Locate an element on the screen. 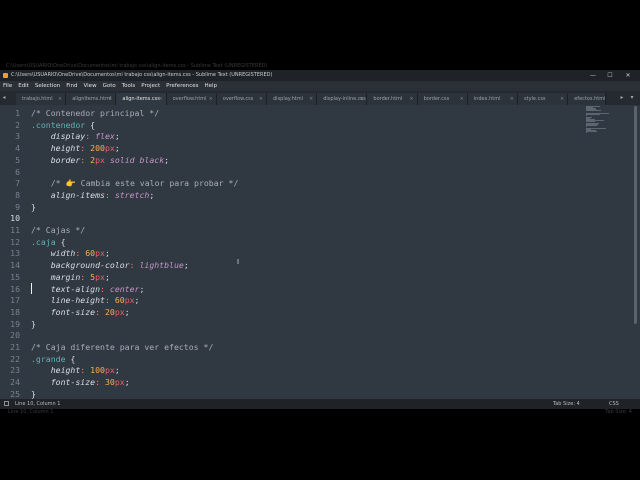 The width and height of the screenshot is (640, 480). maximize-icon: ☐ is located at coordinates (610, 75).